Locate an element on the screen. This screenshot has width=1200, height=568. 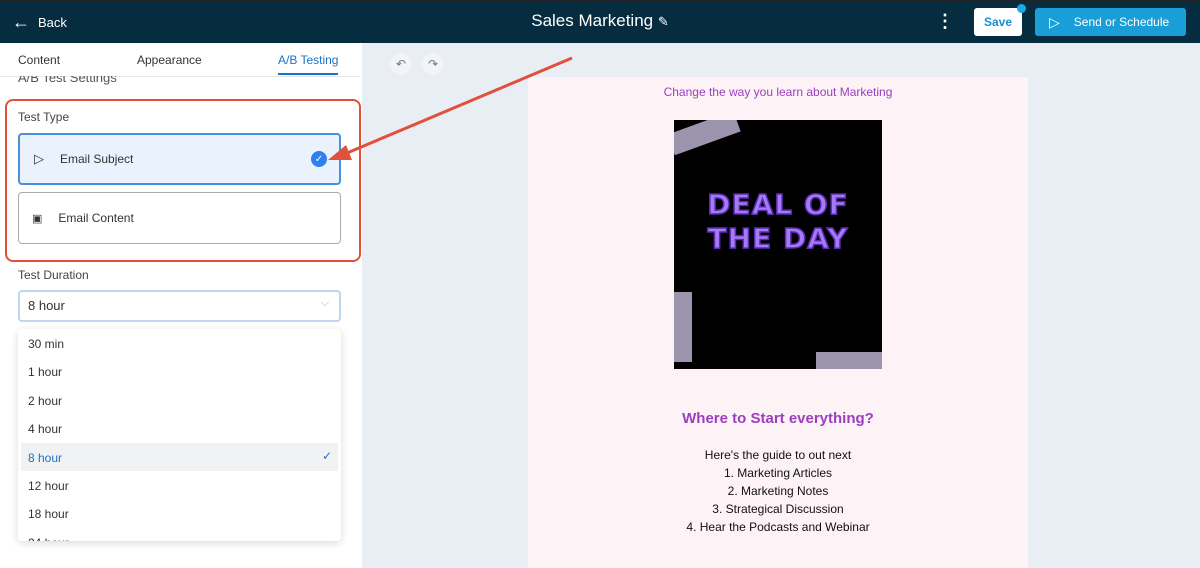
option-label: Email Content is located at coordinates (96, 218).